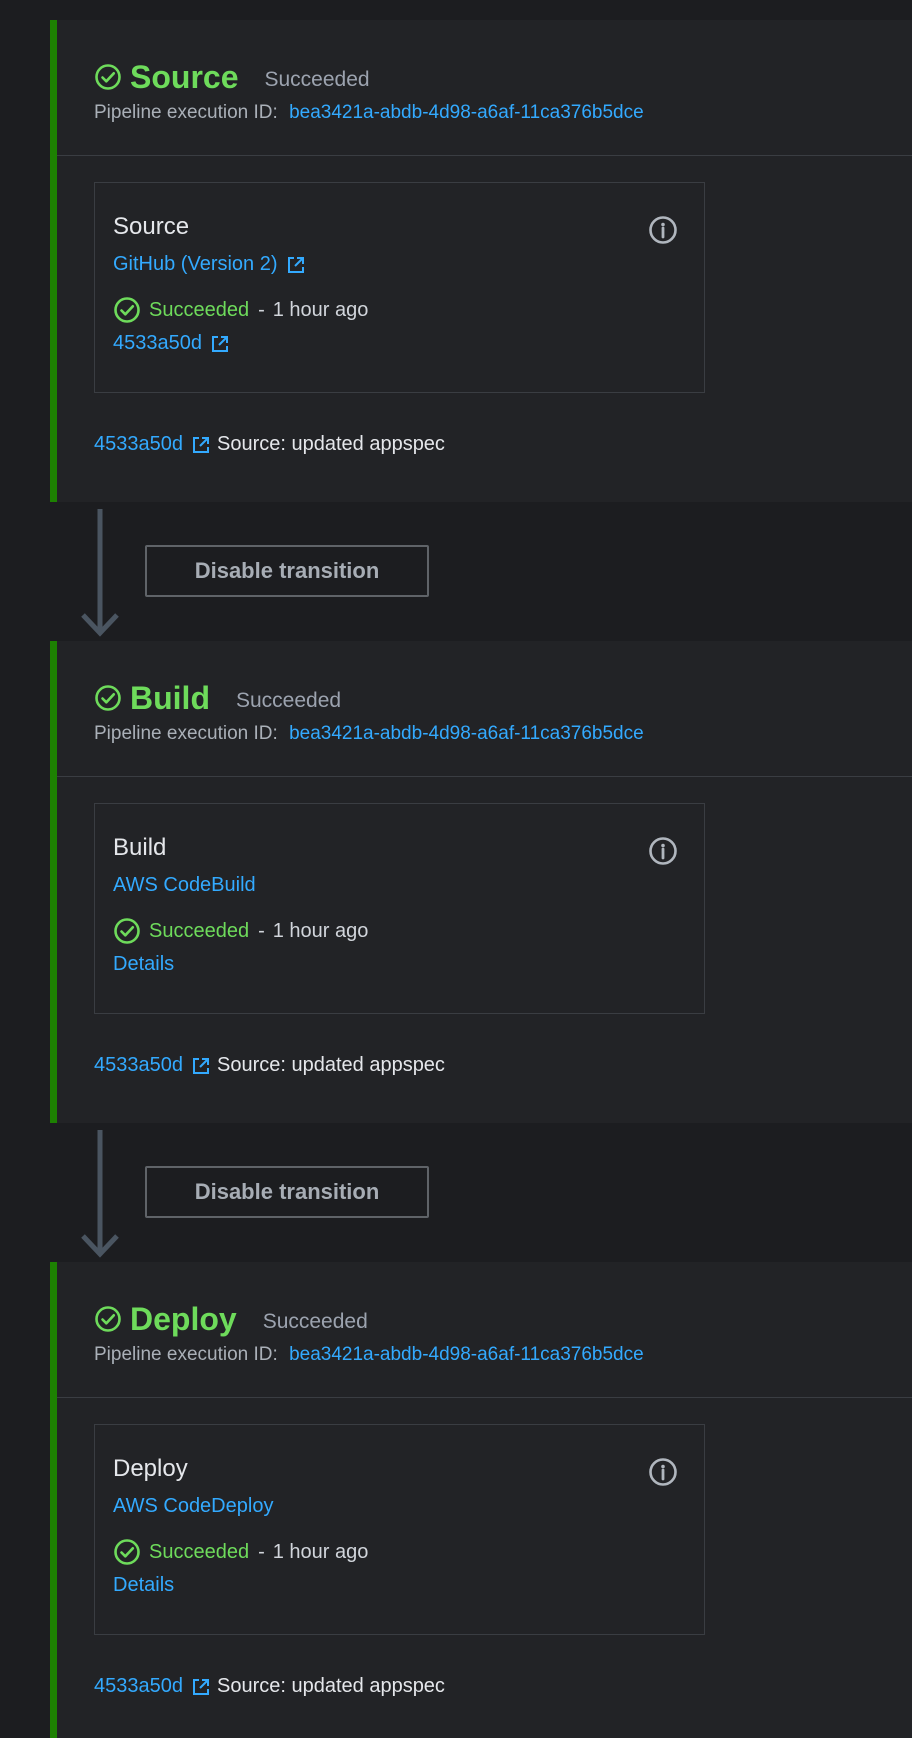 The width and height of the screenshot is (912, 1738). Describe the element at coordinates (408, 1506) in the screenshot. I see `action-provider-link: AWS CodeDeploy` at that location.